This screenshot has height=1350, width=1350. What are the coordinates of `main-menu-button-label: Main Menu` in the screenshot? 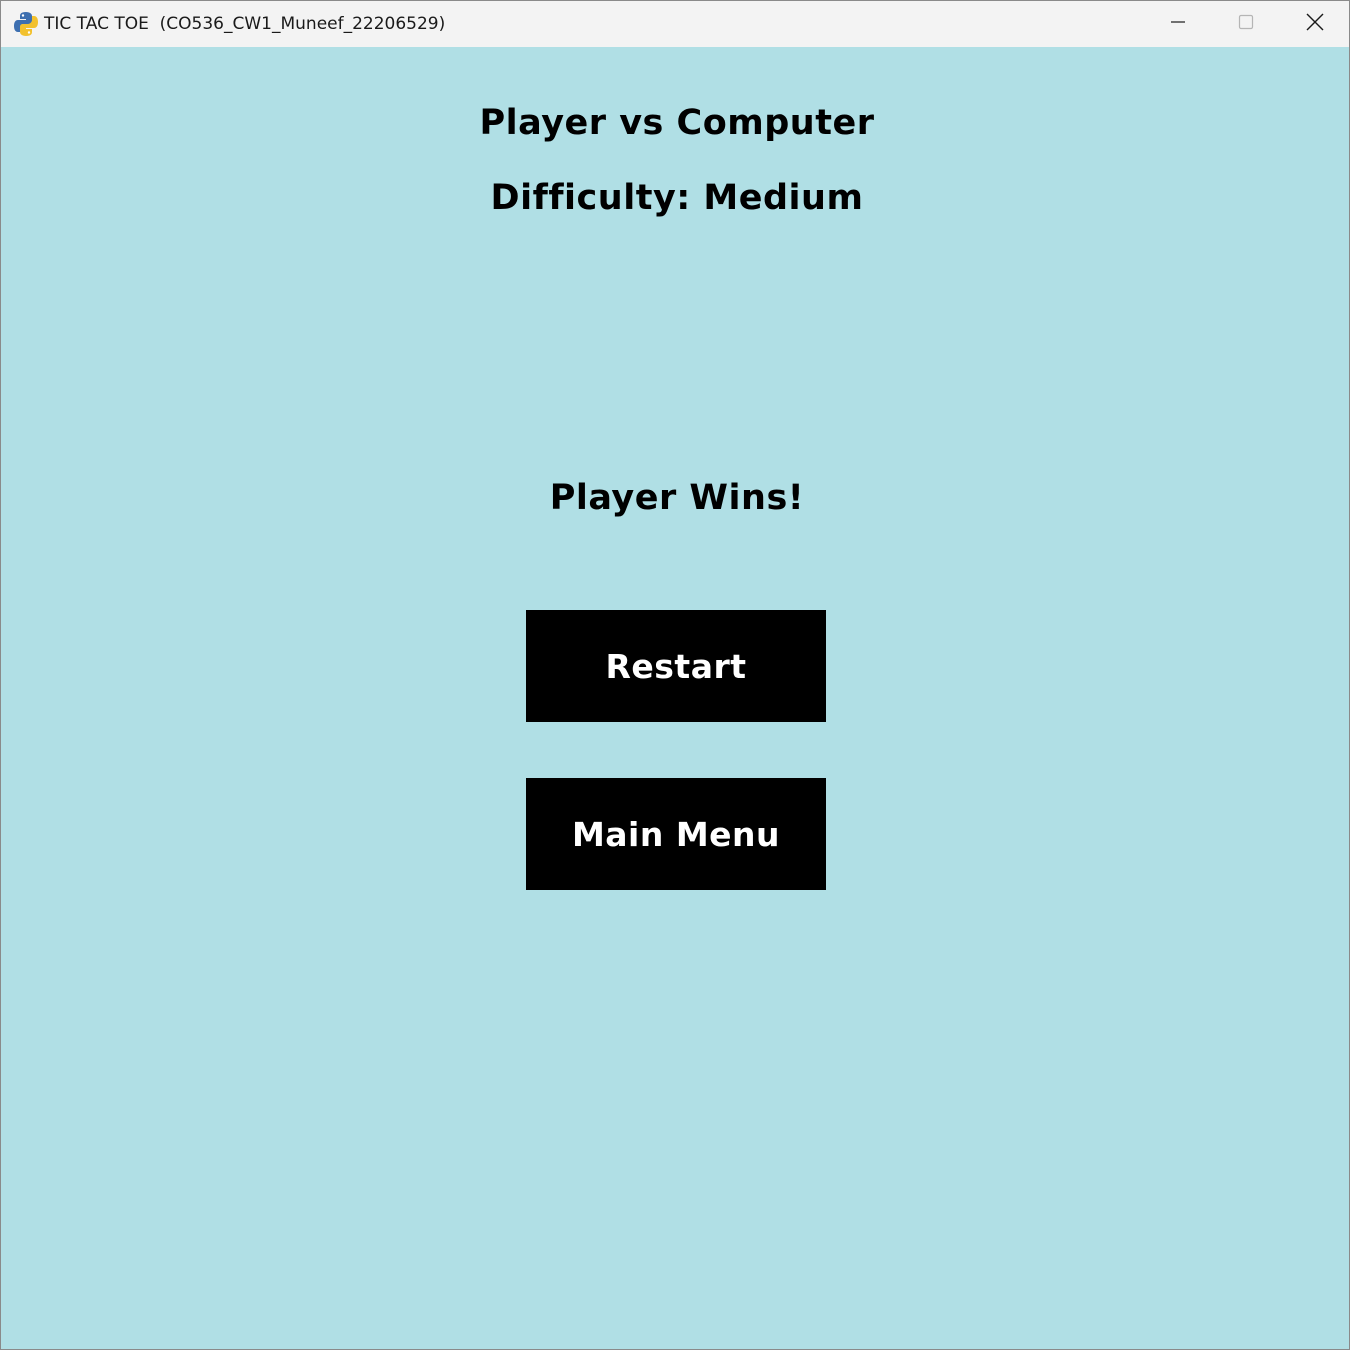 It's located at (676, 834).